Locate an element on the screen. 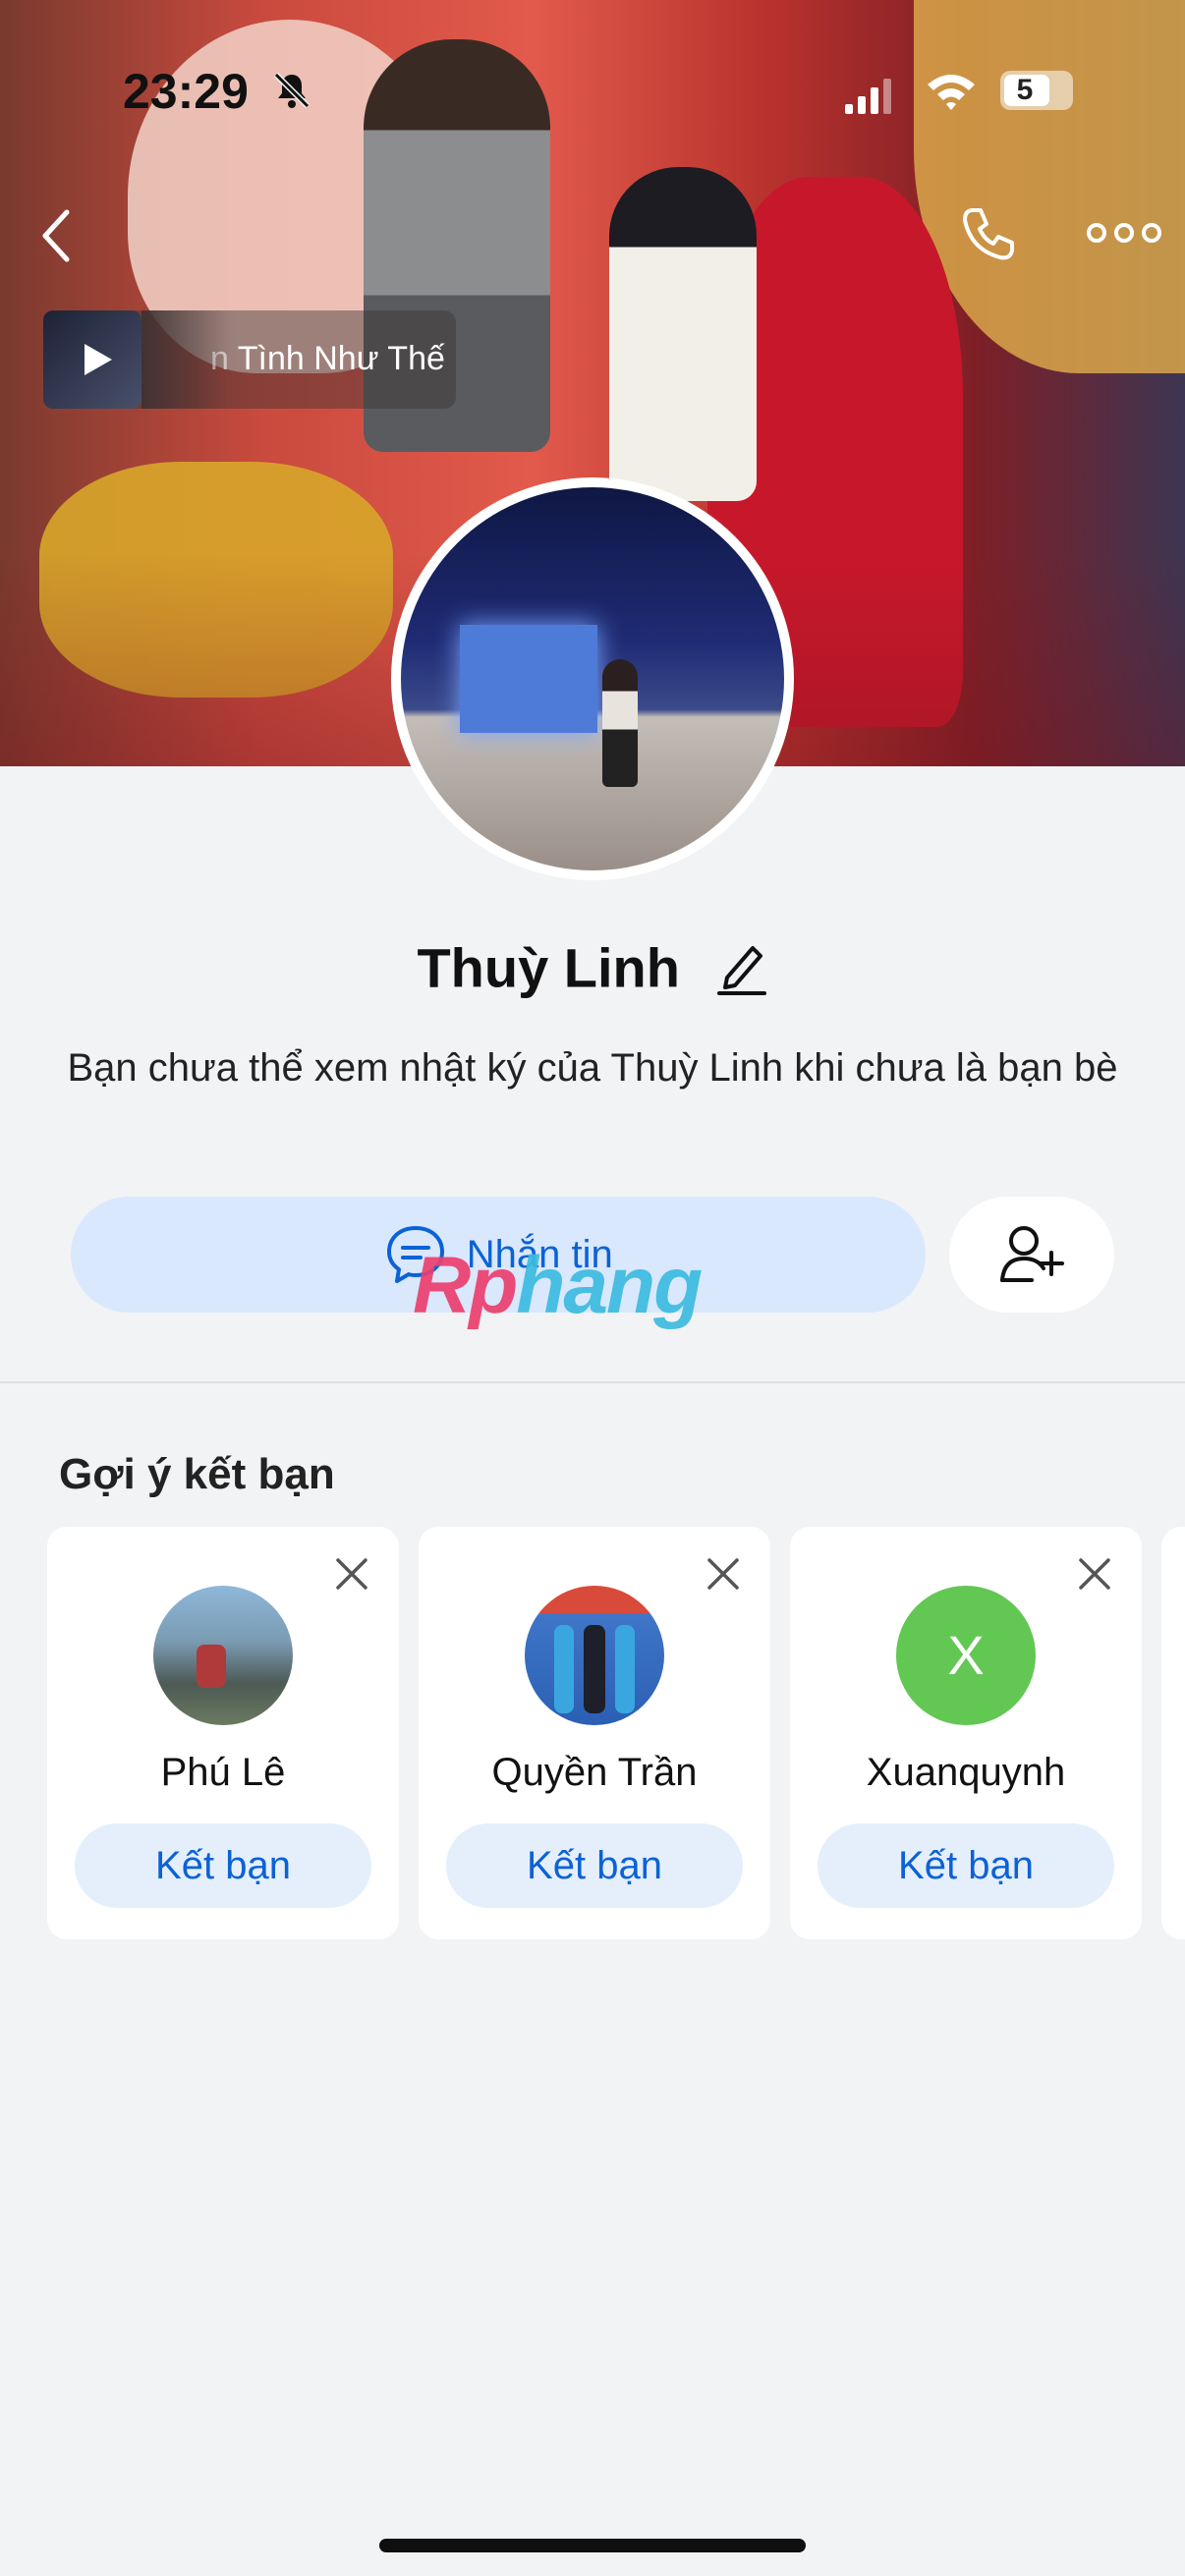 This screenshot has height=2576, width=1185. avatar-building is located at coordinates (528, 679).